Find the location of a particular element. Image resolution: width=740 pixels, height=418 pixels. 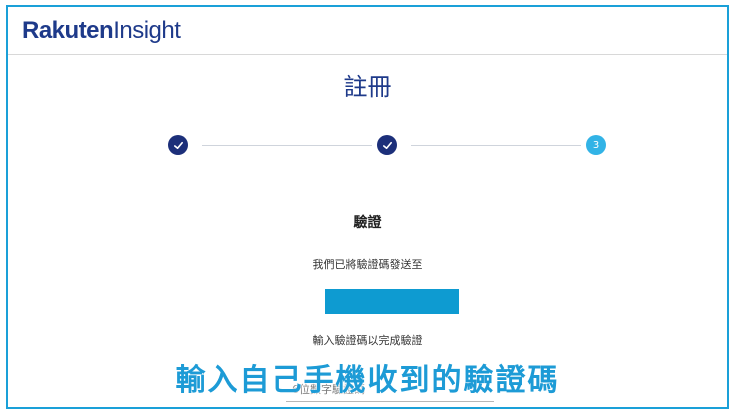

logo-sub: Insight is located at coordinates (147, 30).